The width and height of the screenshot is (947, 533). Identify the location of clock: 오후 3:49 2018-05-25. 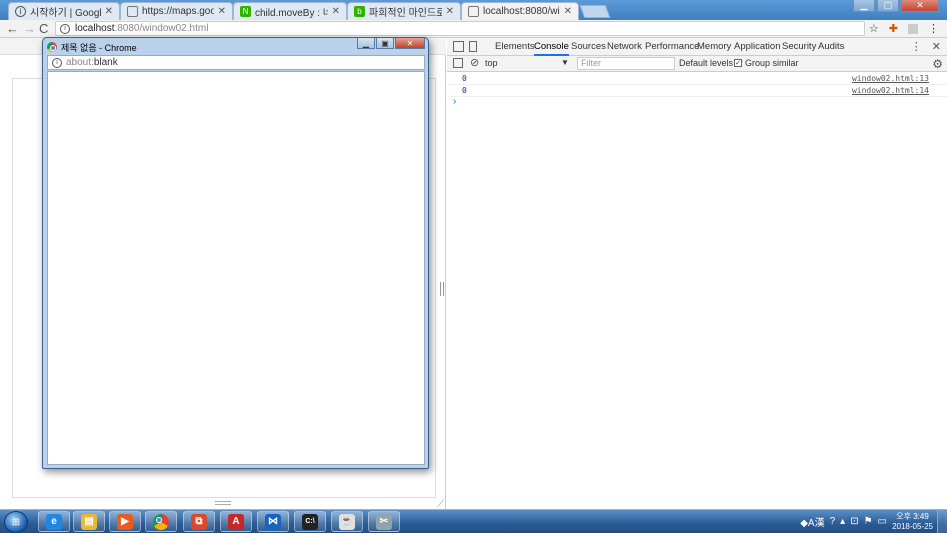
(912, 522).